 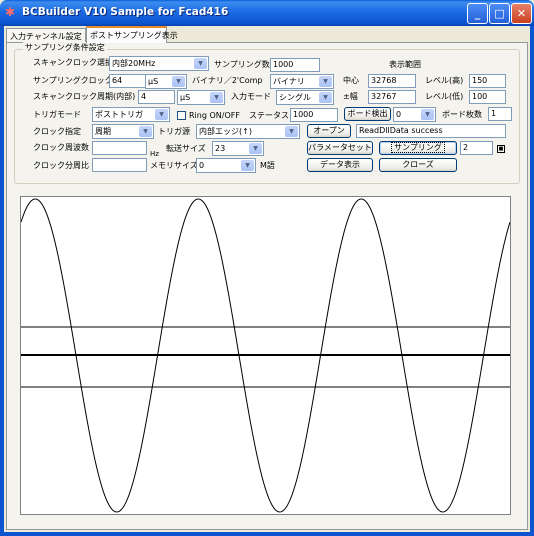 I want to click on clock-divide-label: クロック分周比, so click(x=61, y=165).